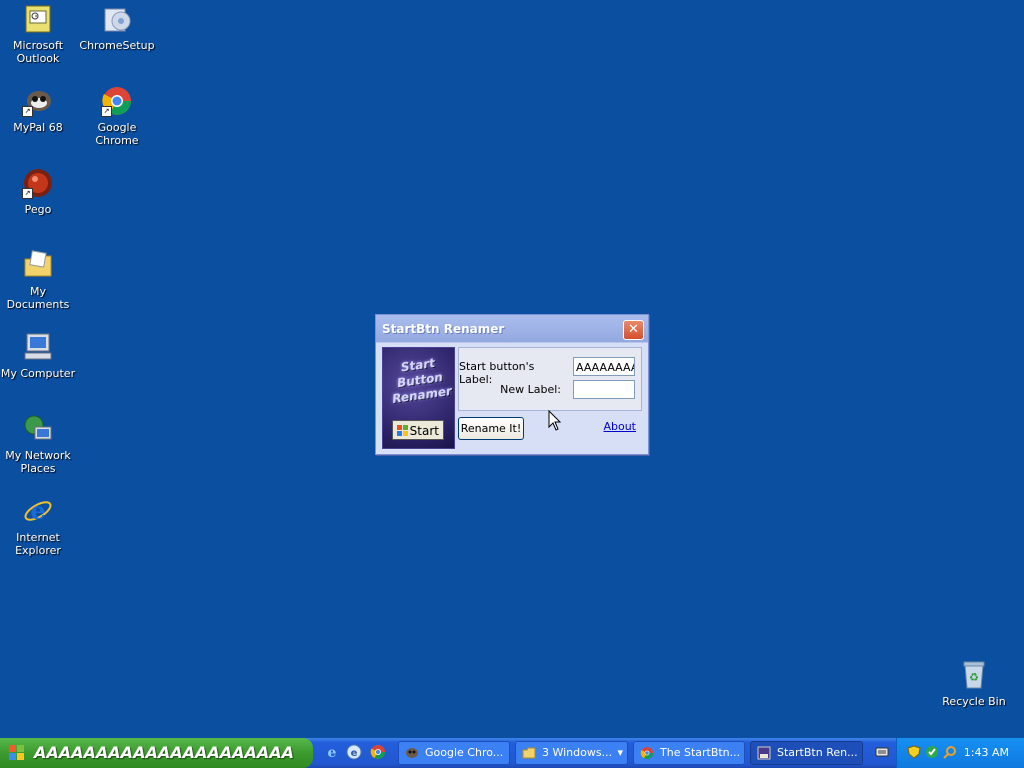 The width and height of the screenshot is (1024, 768). I want to click on taskbar-button-windows-group: 3 Windows... ▾, so click(571, 753).